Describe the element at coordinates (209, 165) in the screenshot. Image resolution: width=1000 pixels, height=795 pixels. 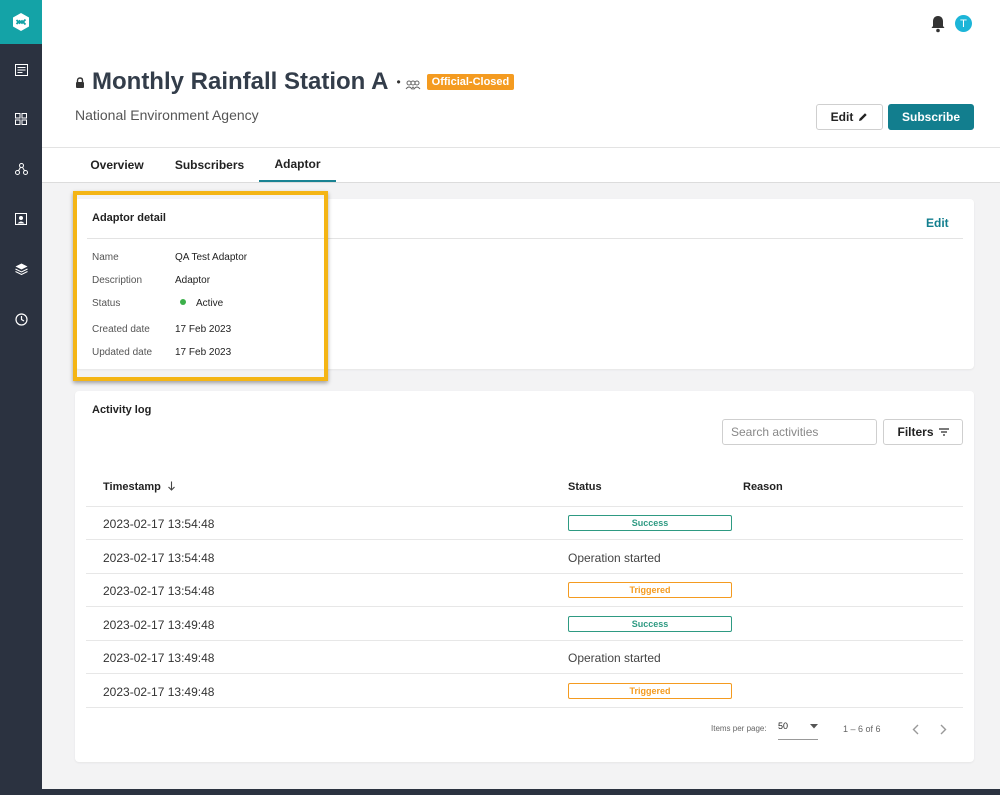
I see `tab-subscribers: Subscribers` at that location.